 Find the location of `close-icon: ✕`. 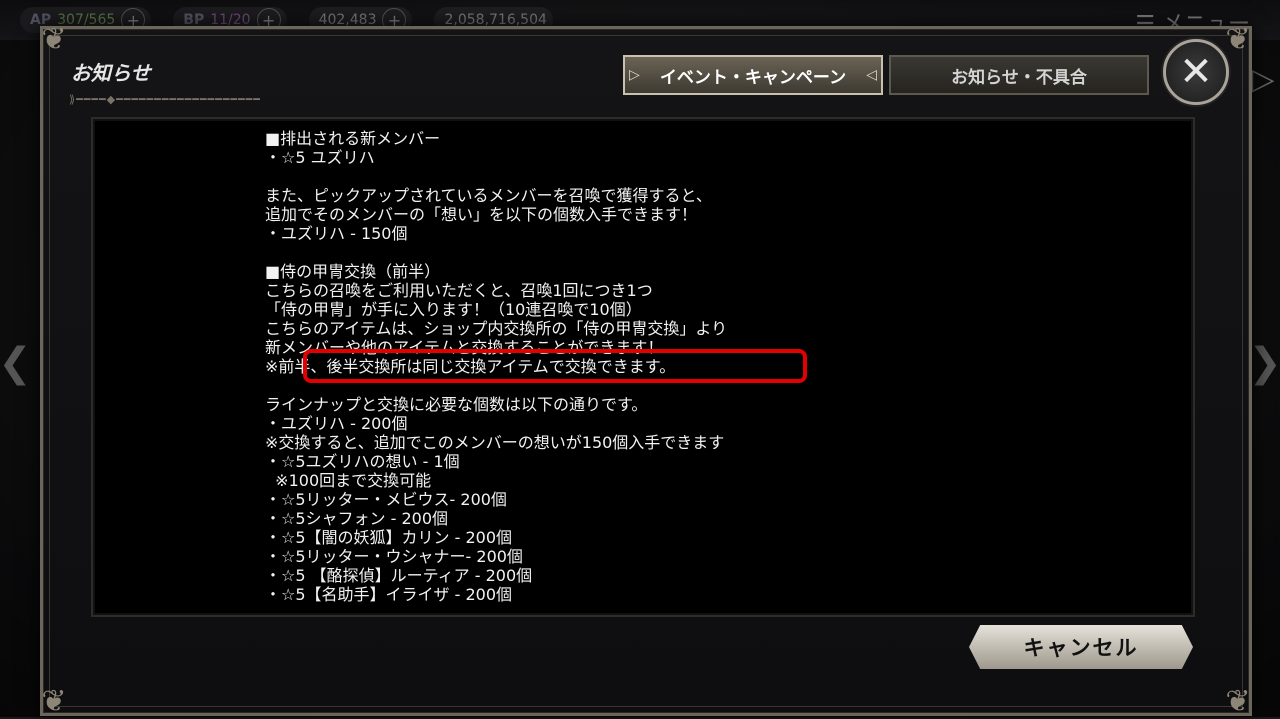

close-icon: ✕ is located at coordinates (1196, 72).